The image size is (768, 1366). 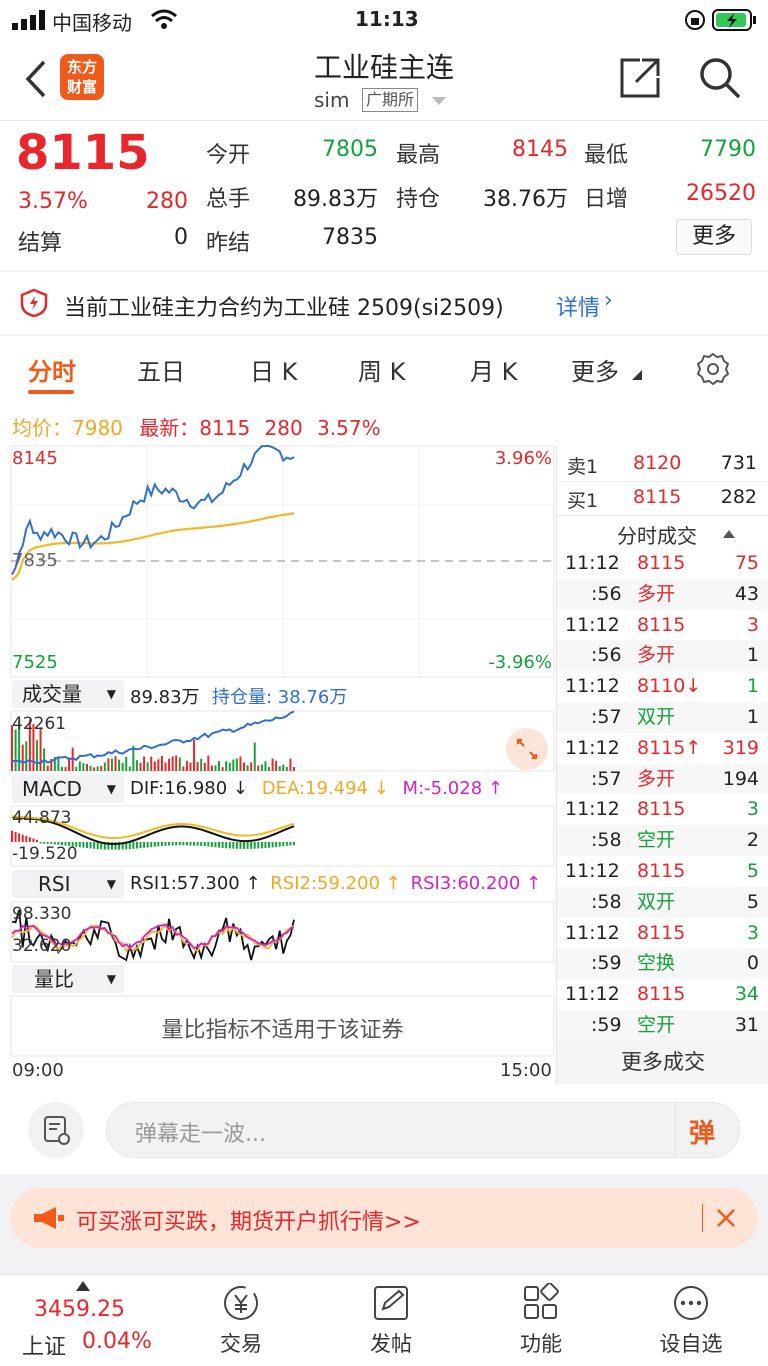 I want to click on tab-intraday: 分时, so click(x=52, y=369).